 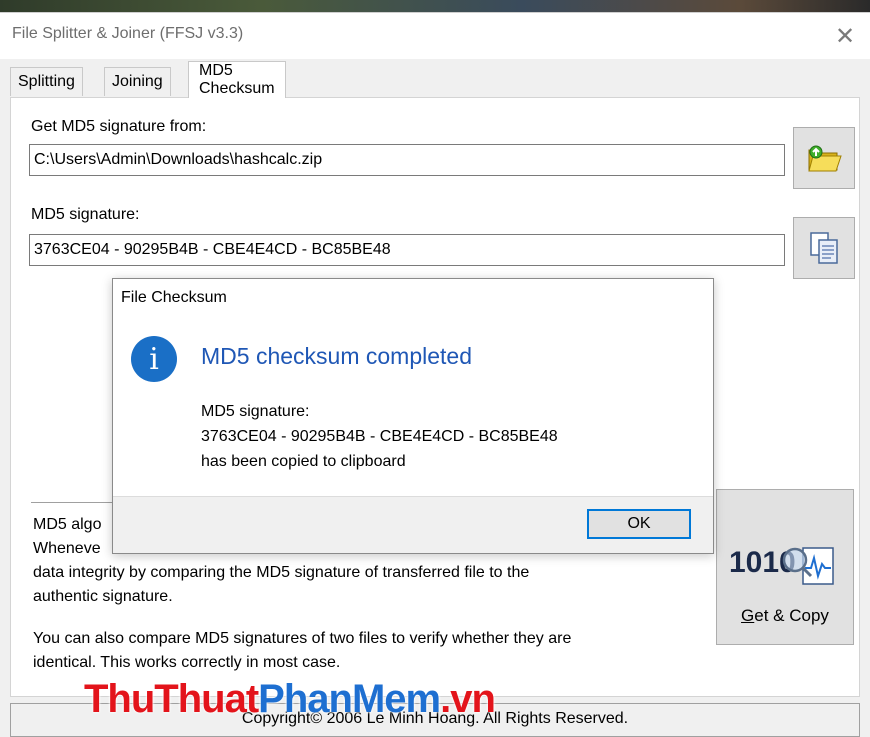 What do you see at coordinates (128, 33) in the screenshot?
I see `window-title: File Splitter & Joiner (FFSJ v3.3)` at bounding box center [128, 33].